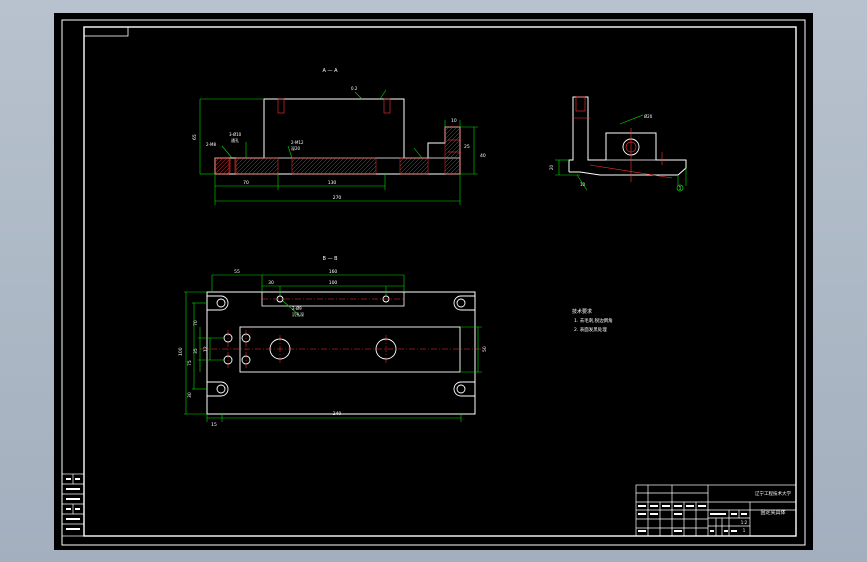 The height and width of the screenshot is (562, 867). What do you see at coordinates (582, 311) in the screenshot?
I see `tech-notes-title: 技术要求` at bounding box center [582, 311].